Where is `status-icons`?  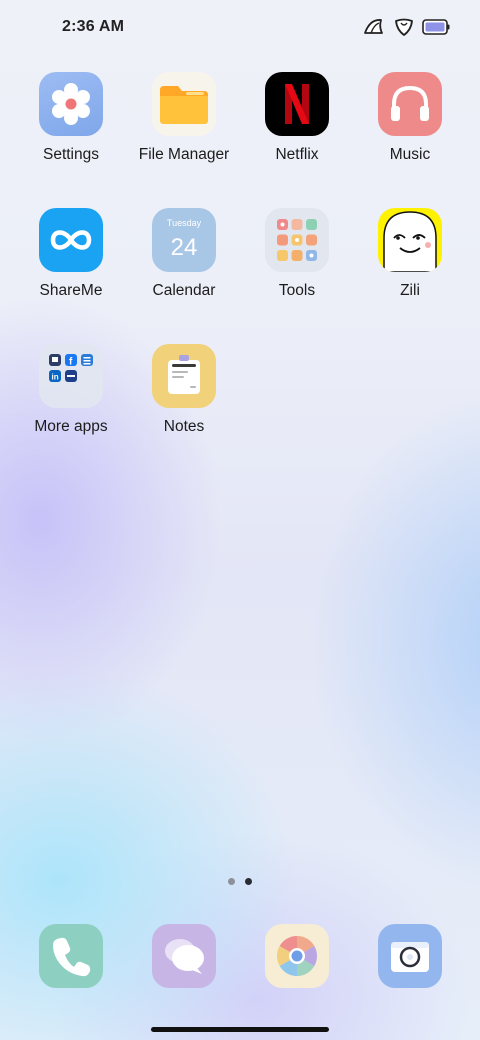 status-icons is located at coordinates (406, 27).